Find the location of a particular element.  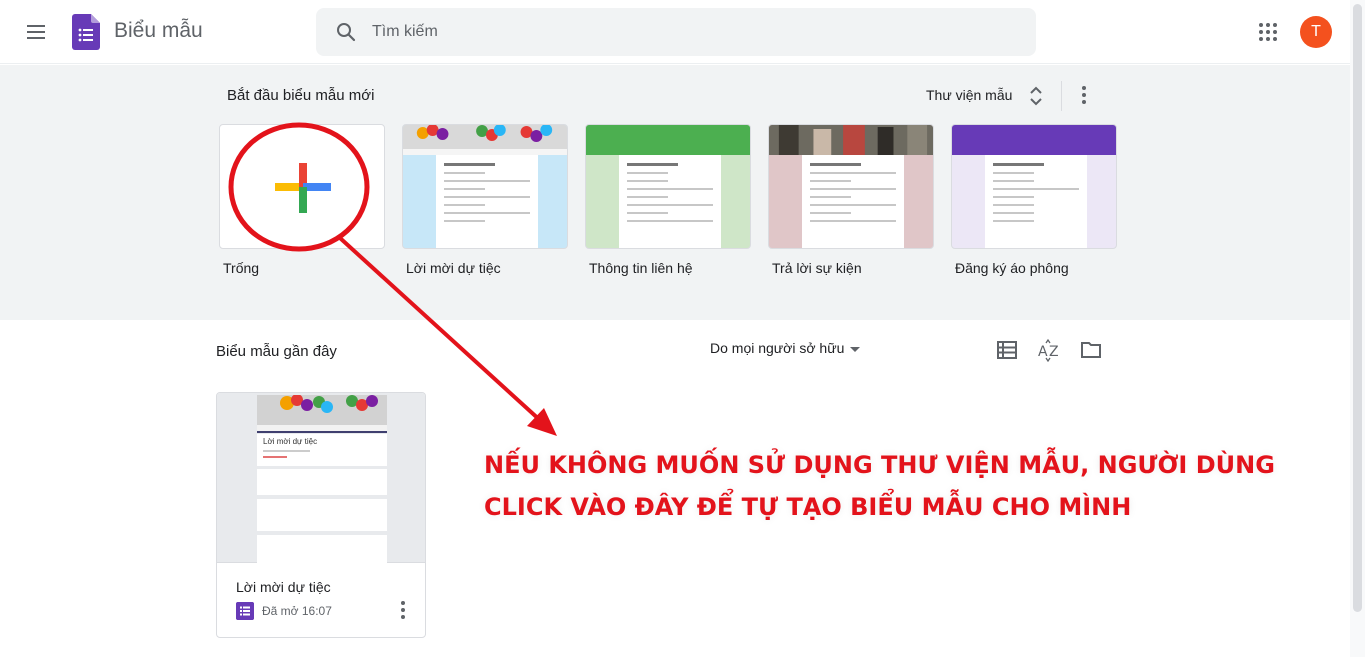

template-library-button: Thư viện mẫu is located at coordinates (969, 95).